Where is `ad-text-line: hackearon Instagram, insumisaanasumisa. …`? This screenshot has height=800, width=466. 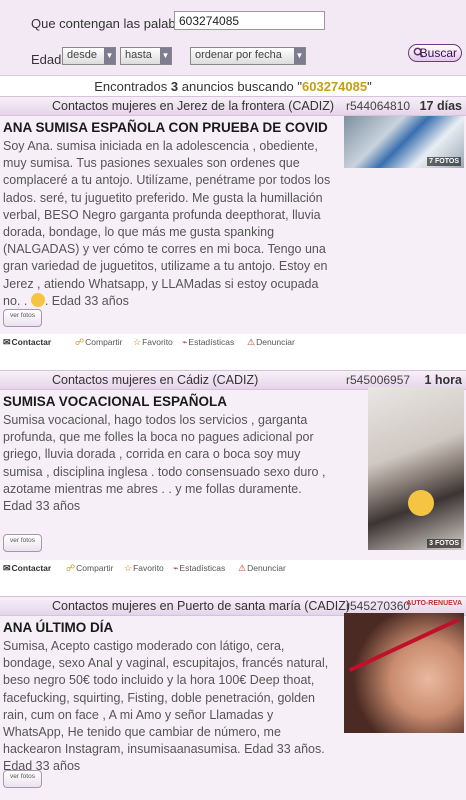
ad-text-line: hackearon Instagram, insumisaanasumisa. … is located at coordinates (164, 749).